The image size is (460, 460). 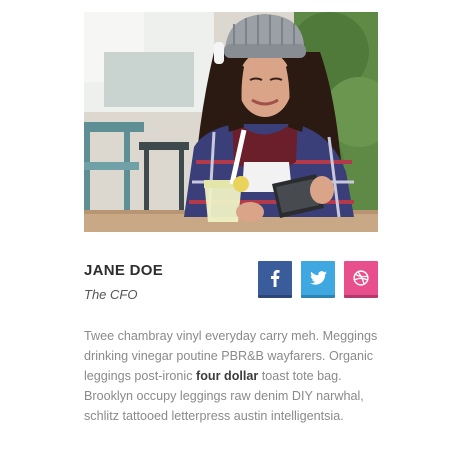 I want to click on dribbble-icon, so click(x=361, y=278).